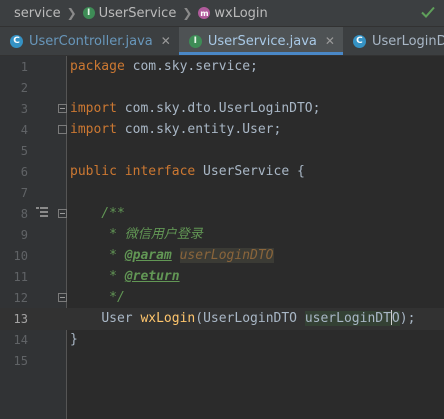 The image size is (444, 419). I want to click on comment: /**, so click(97, 213).